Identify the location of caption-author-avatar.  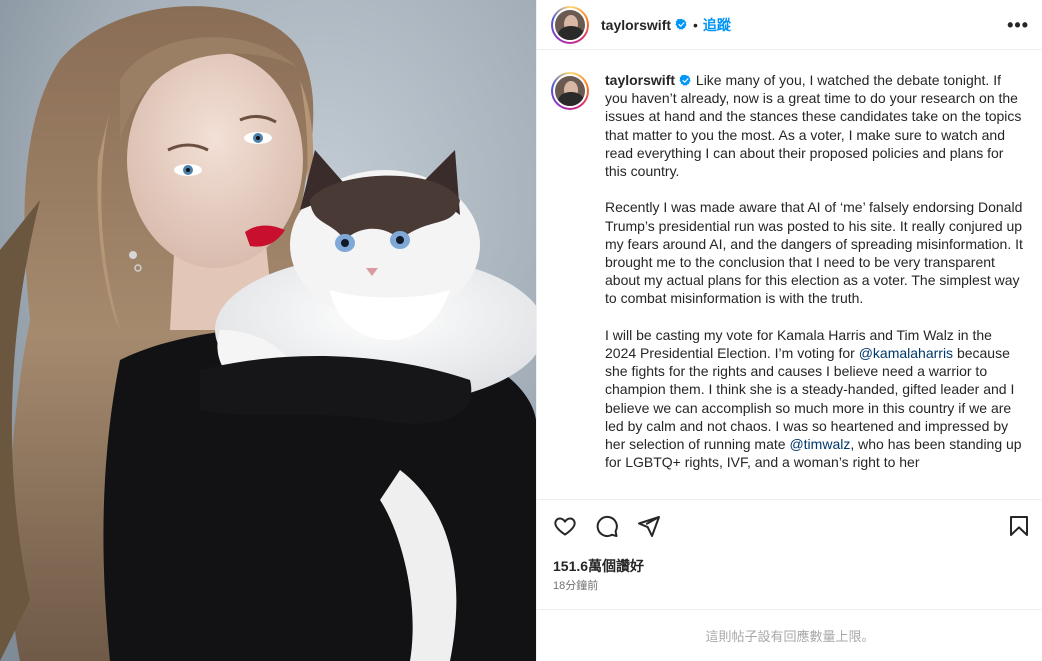
(570, 91).